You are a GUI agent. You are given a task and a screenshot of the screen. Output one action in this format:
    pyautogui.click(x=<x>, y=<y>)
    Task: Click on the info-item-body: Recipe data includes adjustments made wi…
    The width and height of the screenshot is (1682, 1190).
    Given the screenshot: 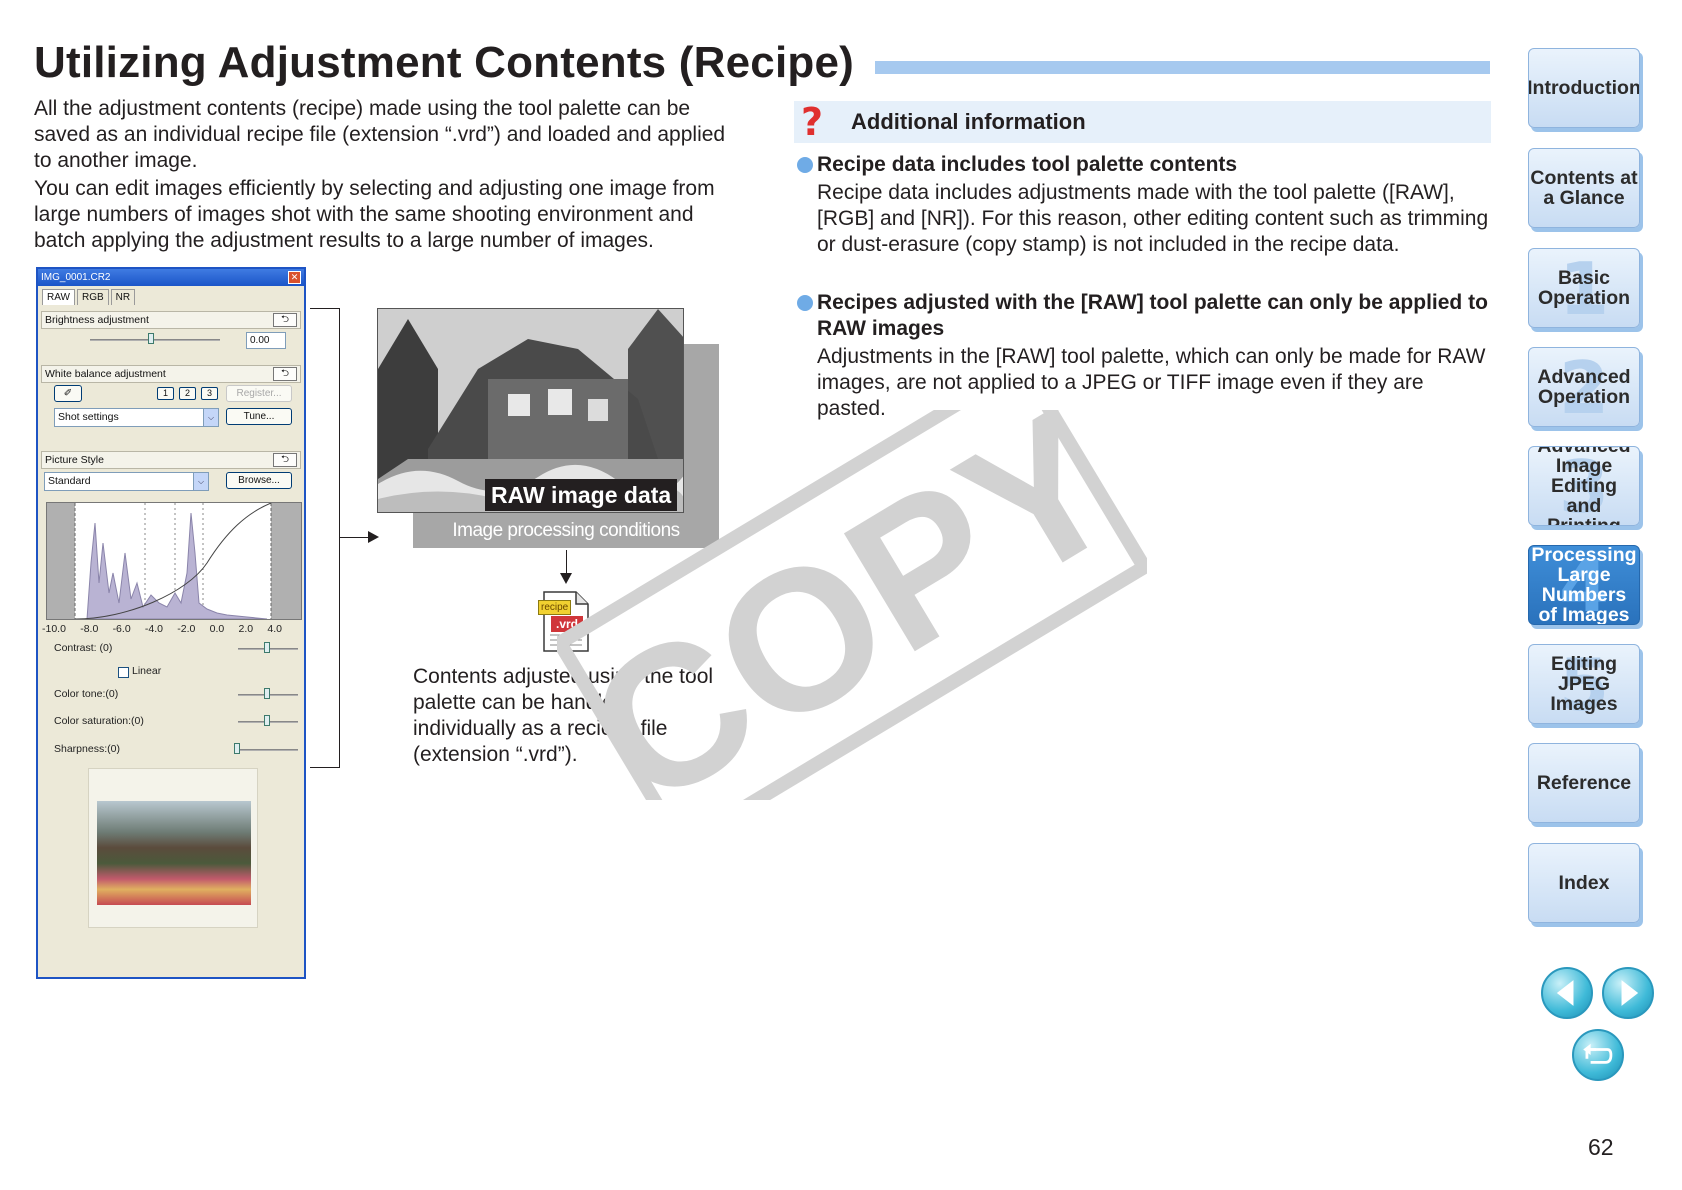 What is the action you would take?
    pyautogui.click(x=1153, y=218)
    